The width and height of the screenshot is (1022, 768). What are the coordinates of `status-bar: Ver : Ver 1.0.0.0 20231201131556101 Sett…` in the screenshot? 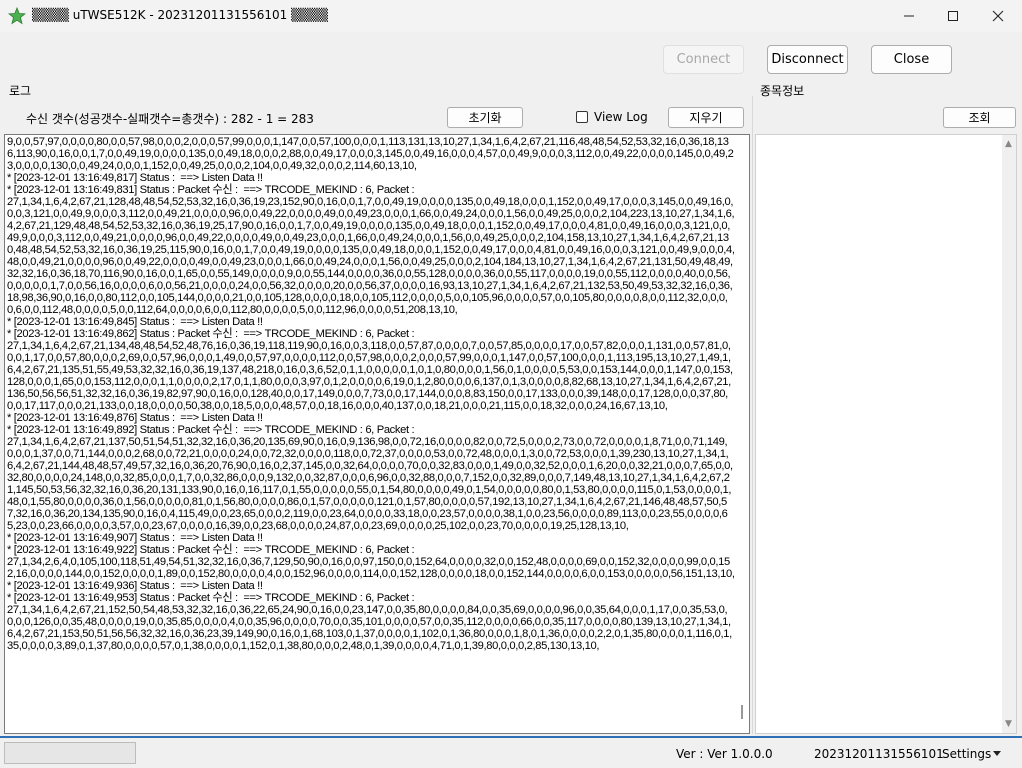 It's located at (511, 752).